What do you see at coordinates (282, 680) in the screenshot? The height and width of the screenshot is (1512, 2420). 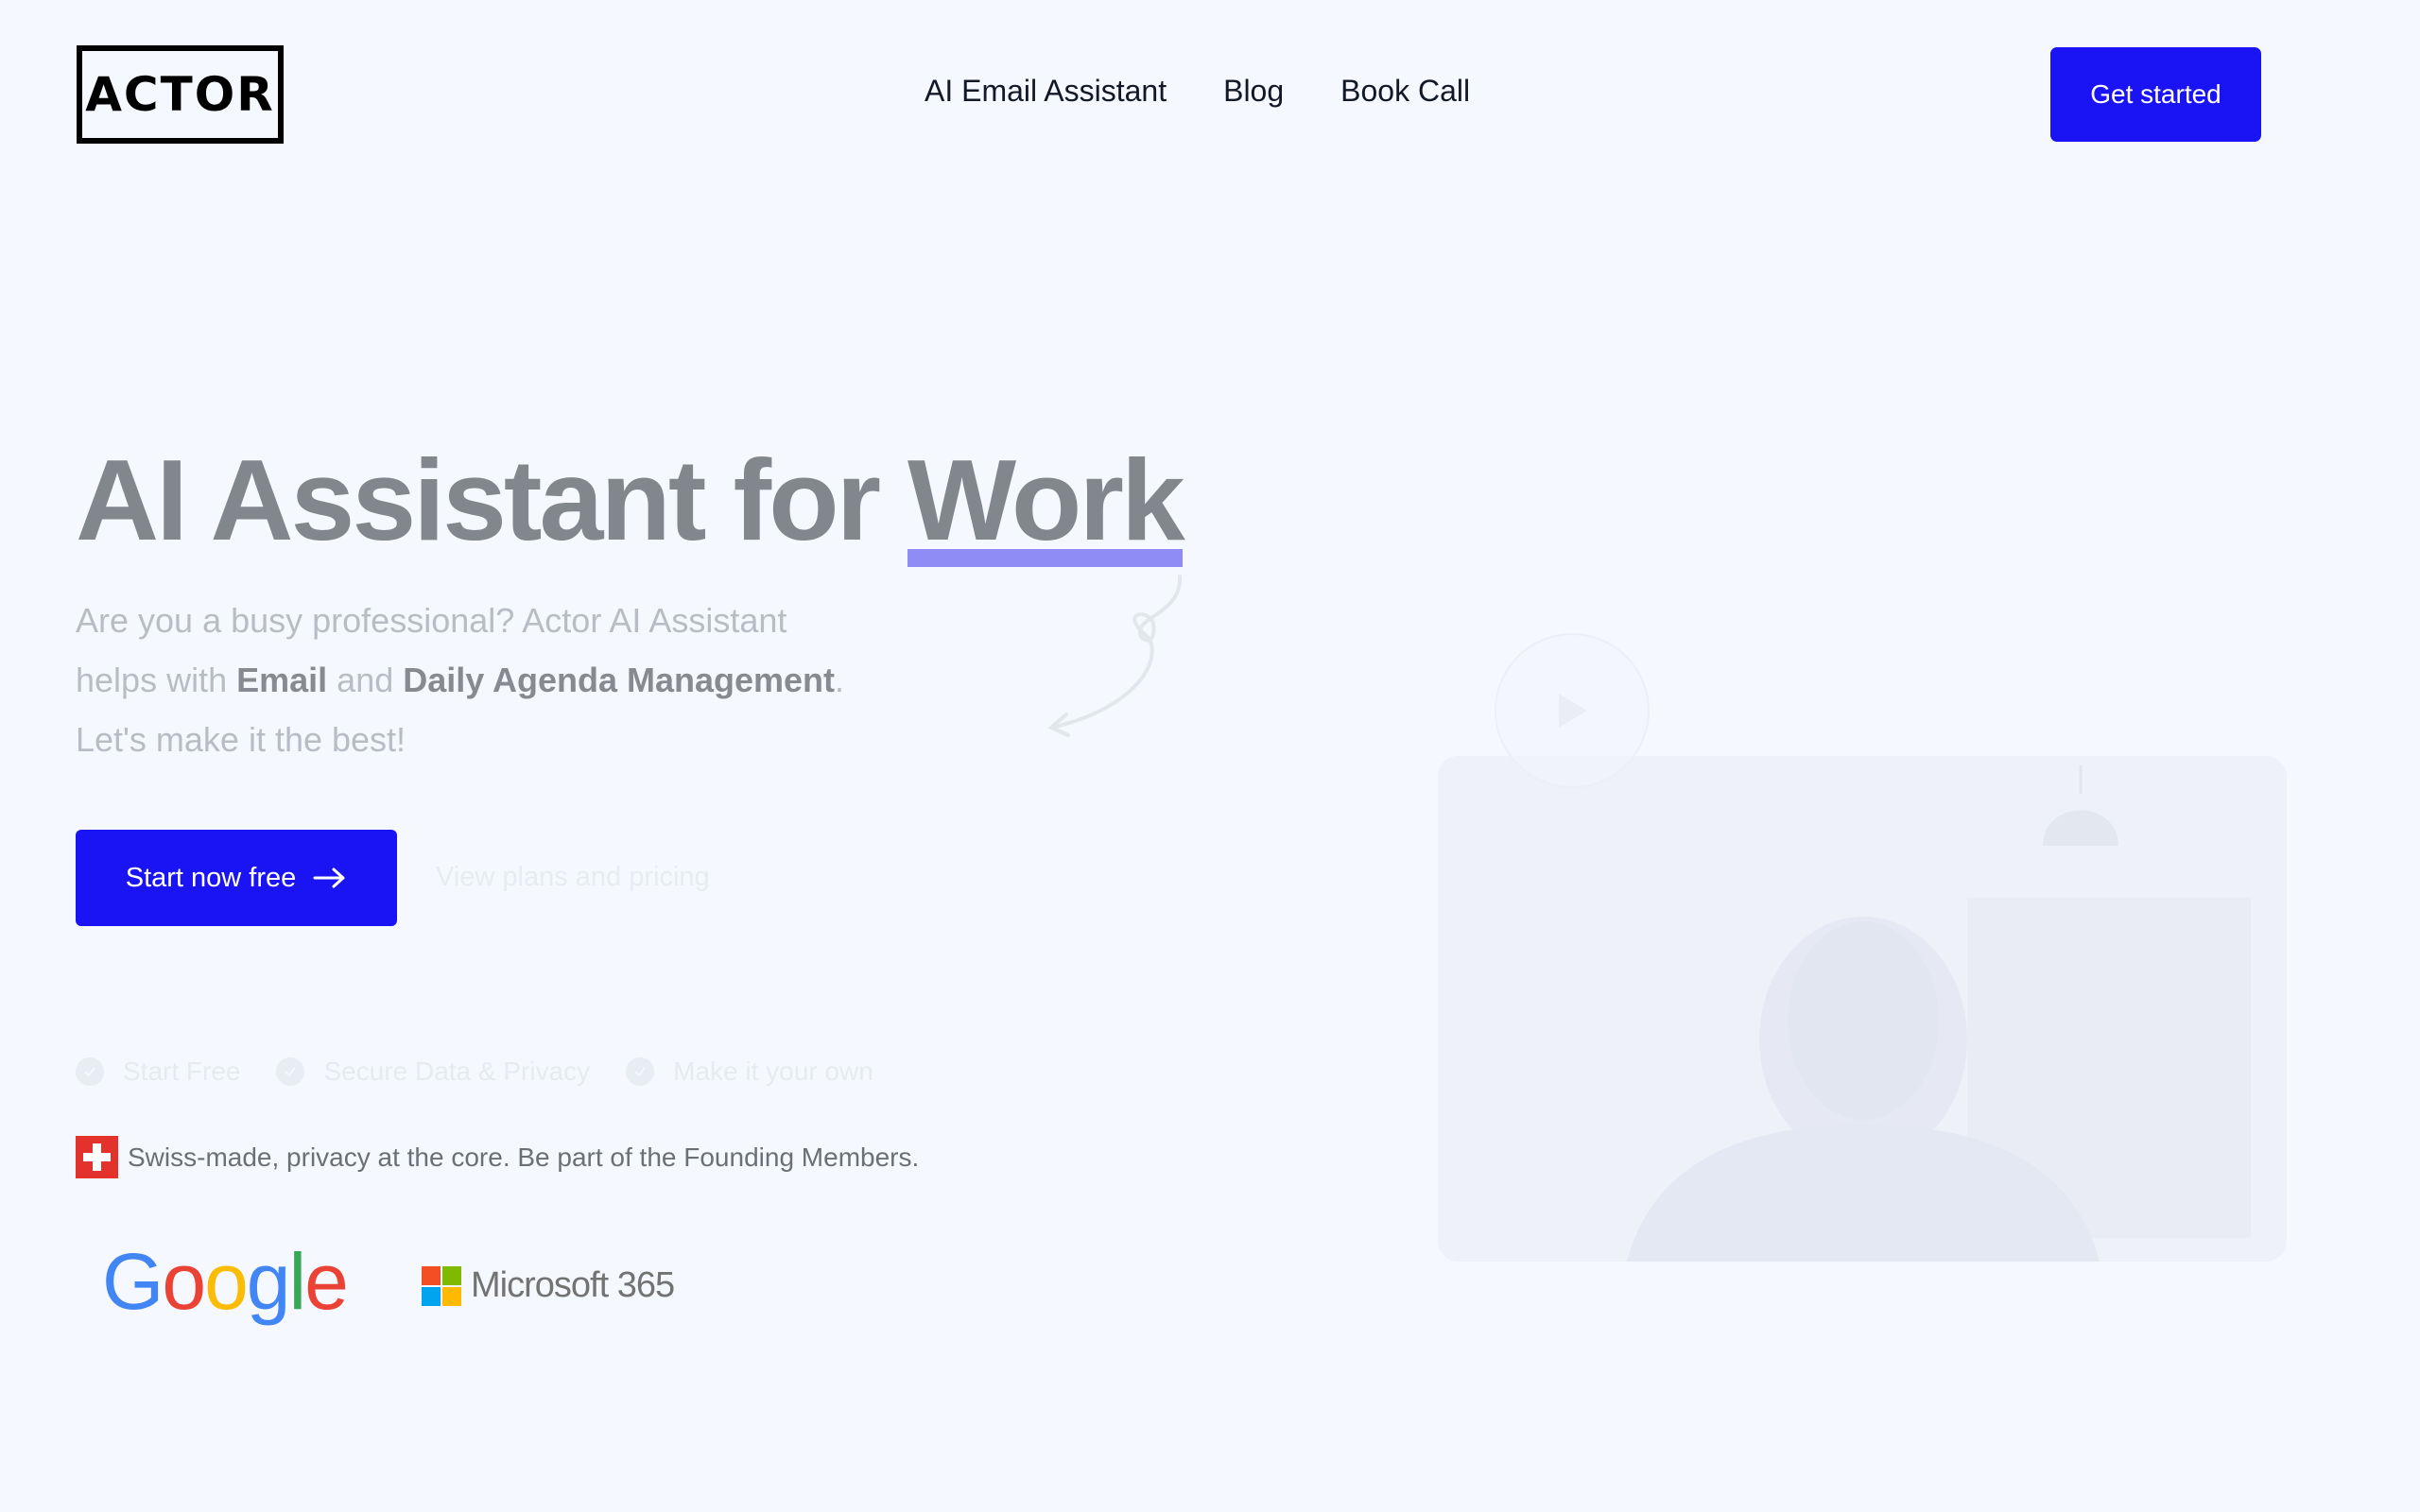 I see `hero-sub-email: Email` at bounding box center [282, 680].